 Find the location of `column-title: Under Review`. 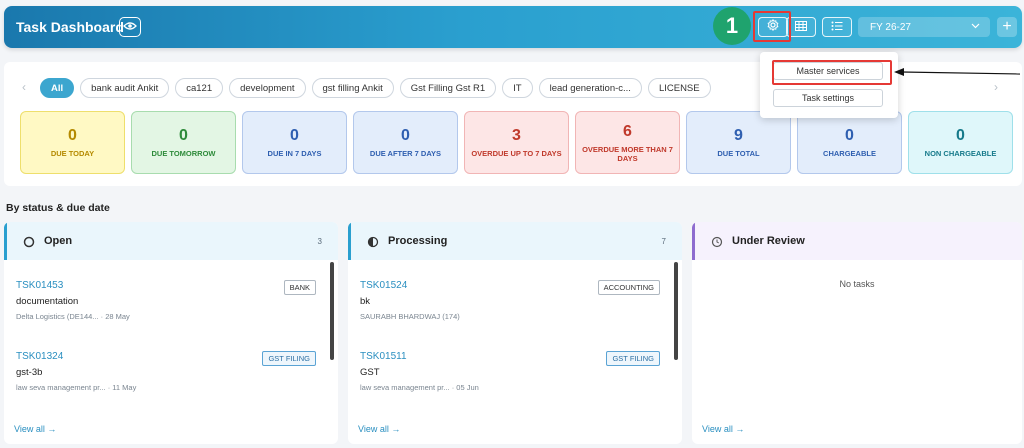

column-title: Under Review is located at coordinates (768, 241).